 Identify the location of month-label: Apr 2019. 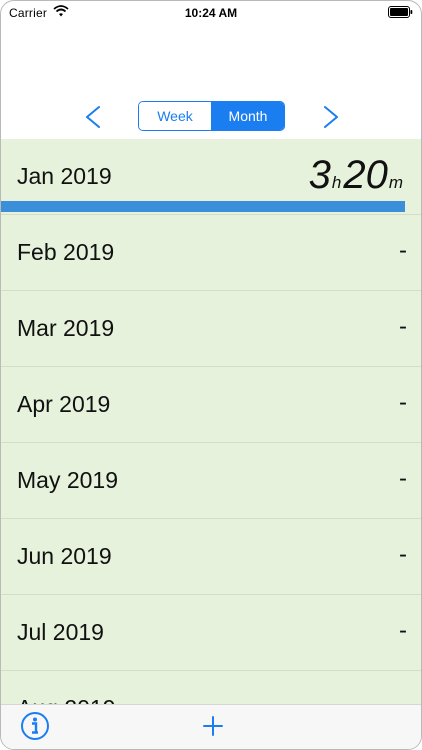
(64, 404).